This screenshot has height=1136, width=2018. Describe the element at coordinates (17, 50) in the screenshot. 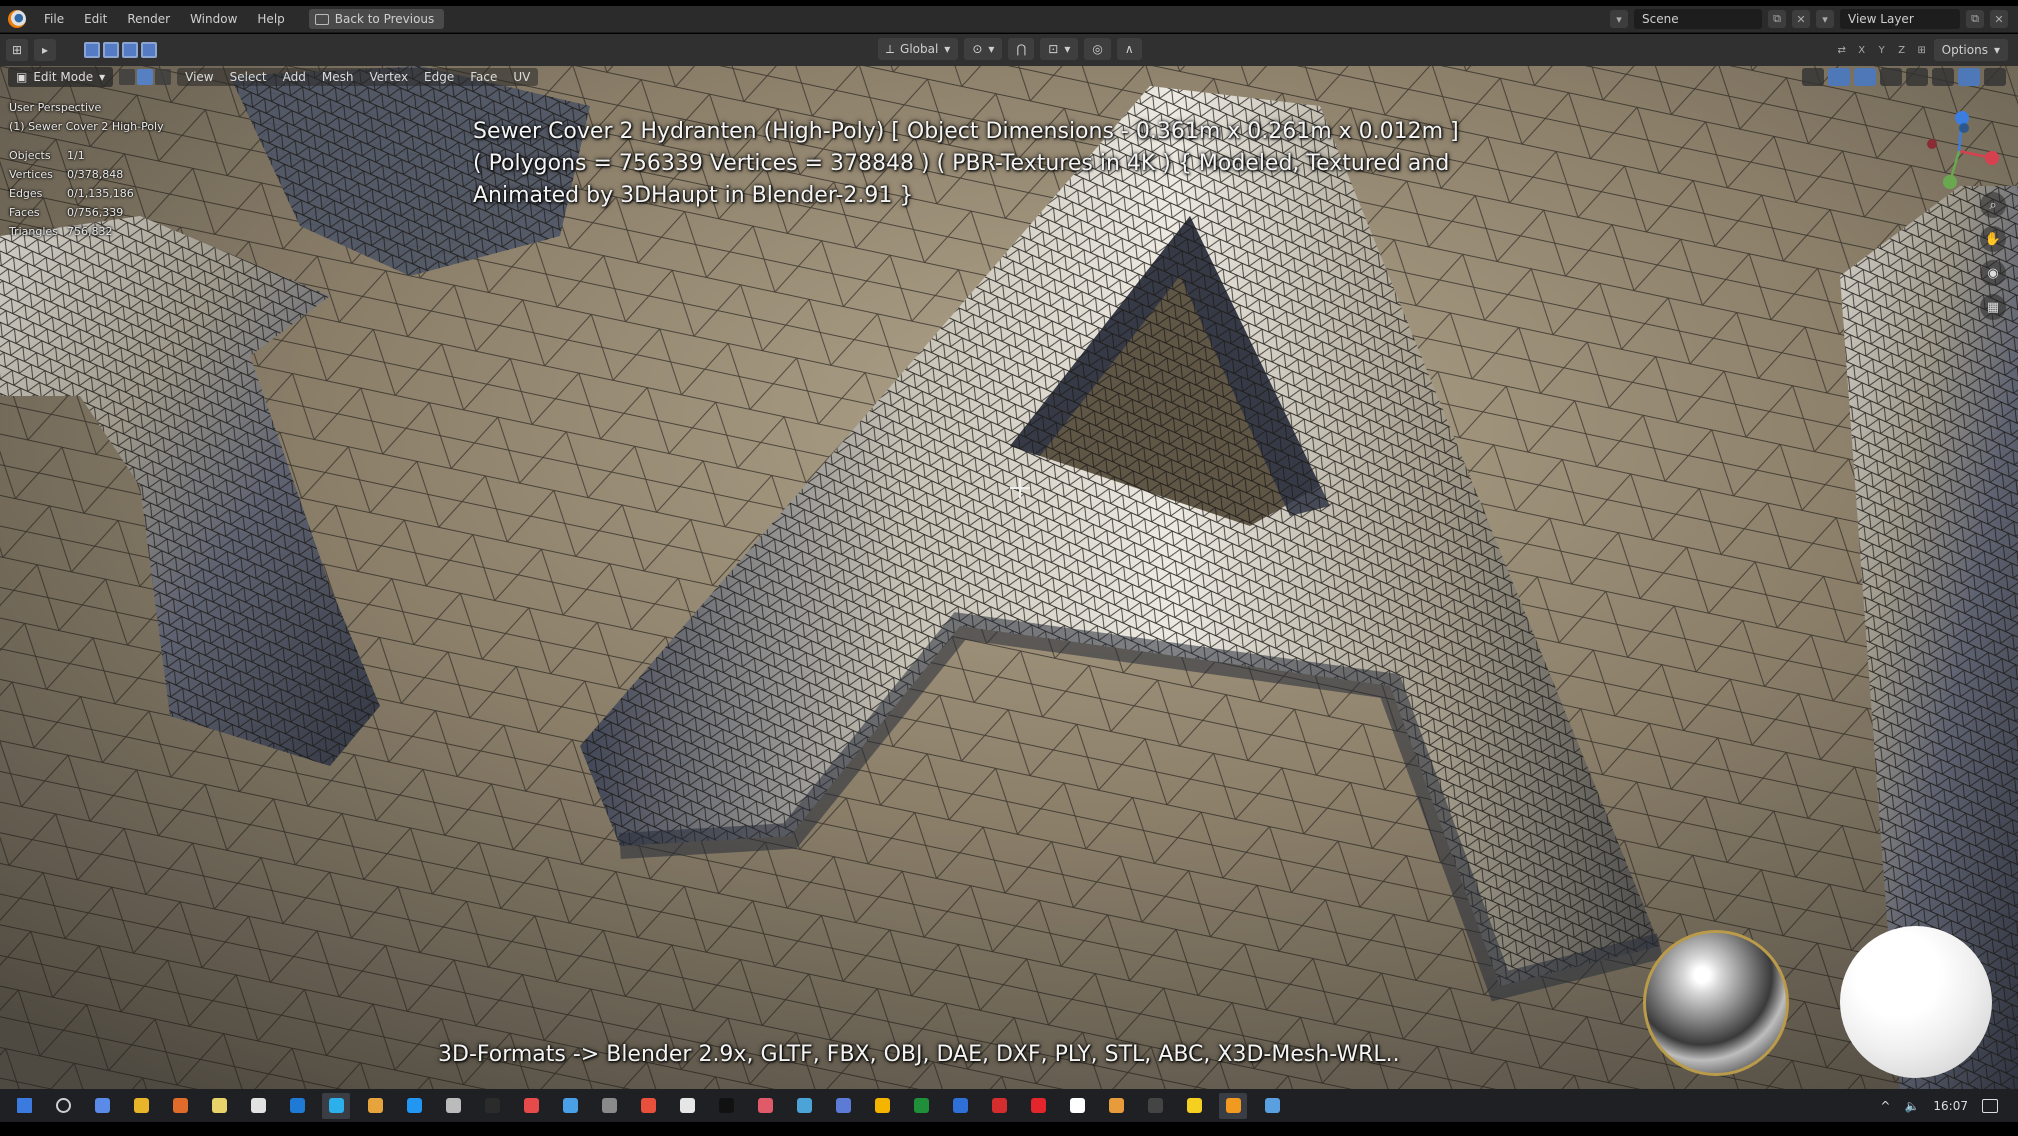

I see `editor-type-icon: ⊞` at that location.